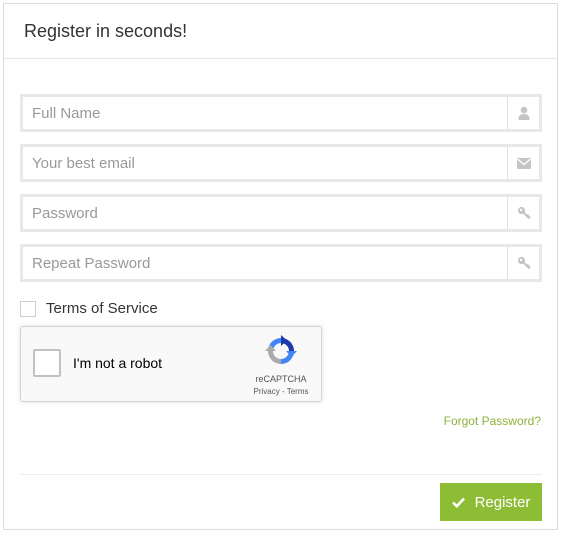  I want to click on password-input, so click(266, 213).